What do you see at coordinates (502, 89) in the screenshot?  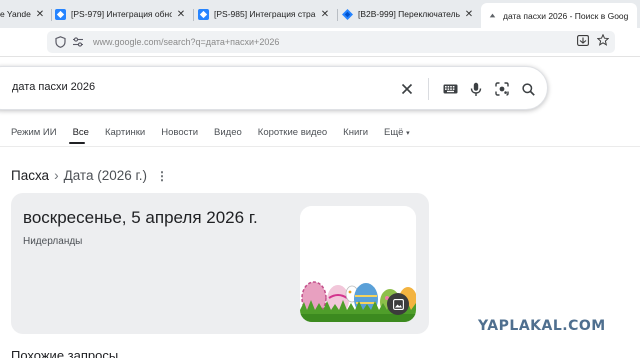 I see `lens-icon` at bounding box center [502, 89].